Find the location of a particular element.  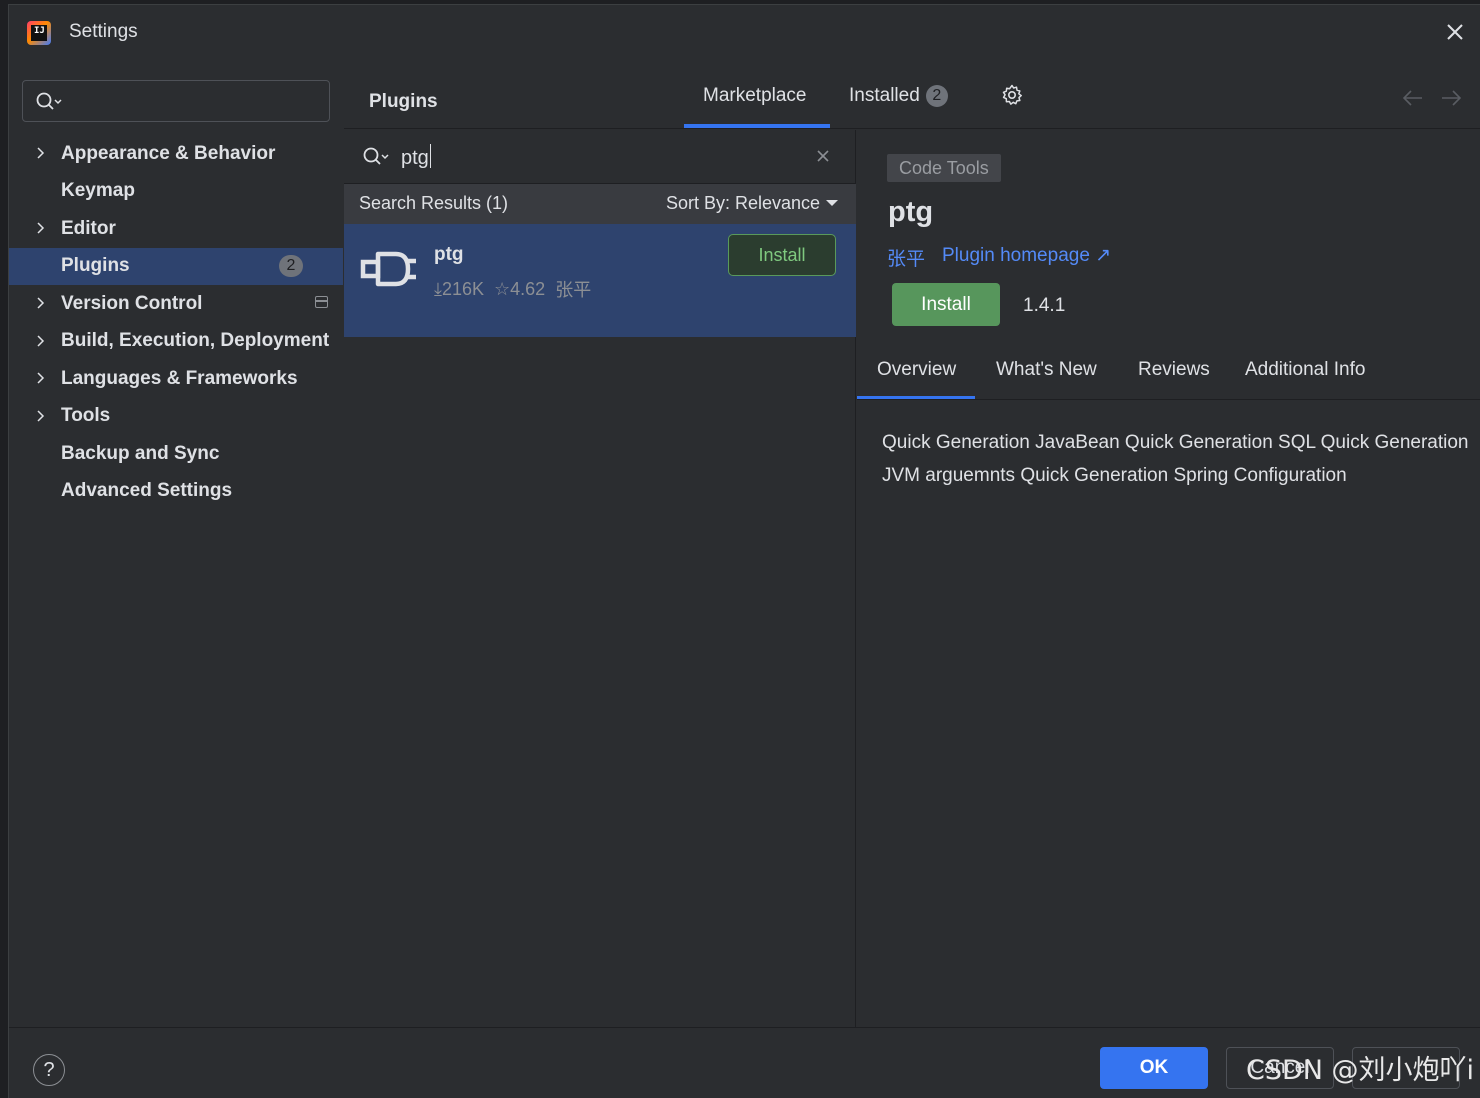

sidebar-item-label: Appearance & Behavior is located at coordinates (168, 153).